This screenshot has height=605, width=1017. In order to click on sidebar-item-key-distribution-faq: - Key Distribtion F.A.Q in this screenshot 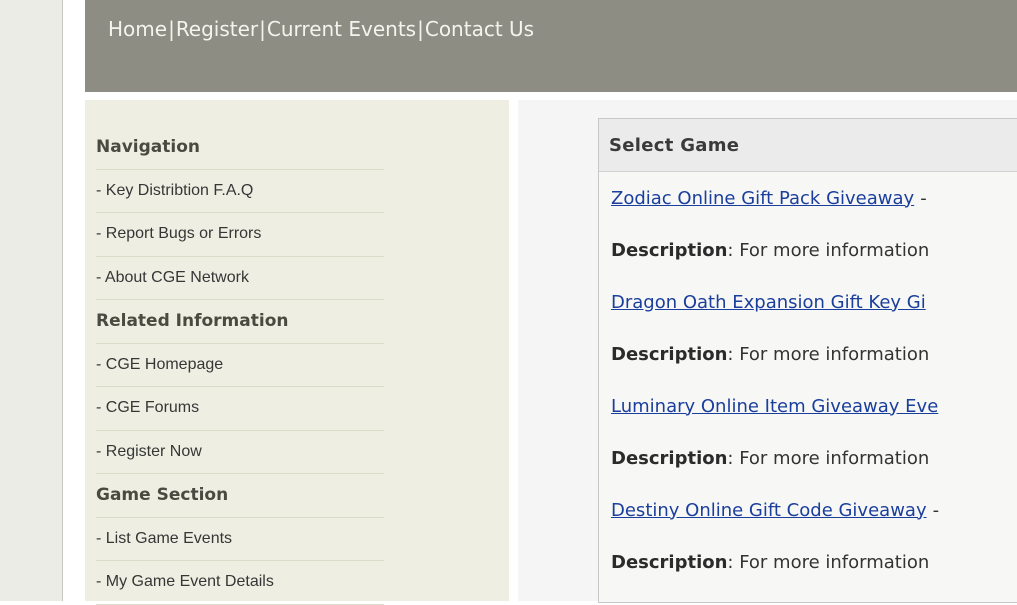, I will do `click(240, 191)`.